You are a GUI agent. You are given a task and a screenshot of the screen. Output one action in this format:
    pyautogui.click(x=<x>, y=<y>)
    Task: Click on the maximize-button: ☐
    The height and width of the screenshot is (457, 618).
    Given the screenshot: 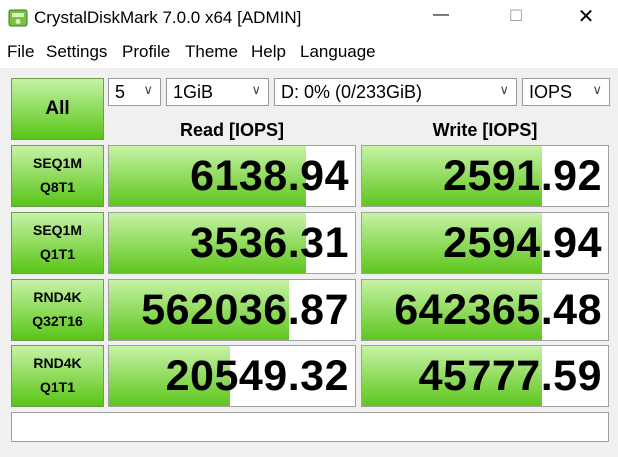 What is the action you would take?
    pyautogui.click(x=516, y=19)
    